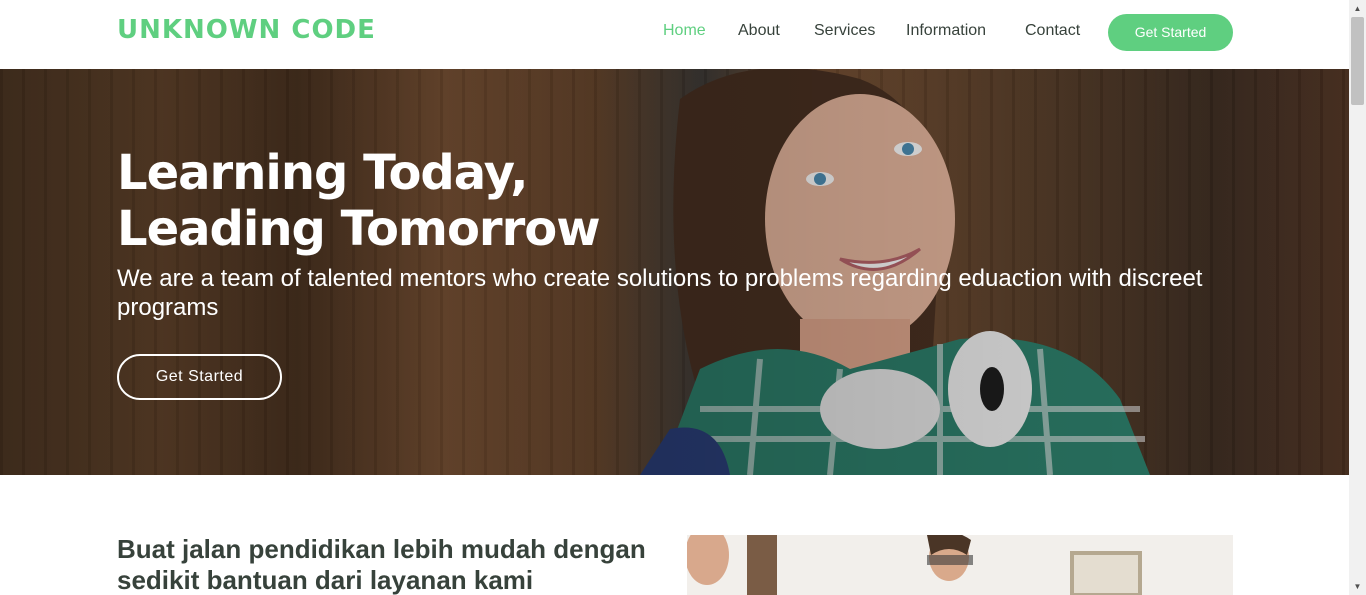  I want to click on hero-title-line1: Learning Today,, so click(322, 173).